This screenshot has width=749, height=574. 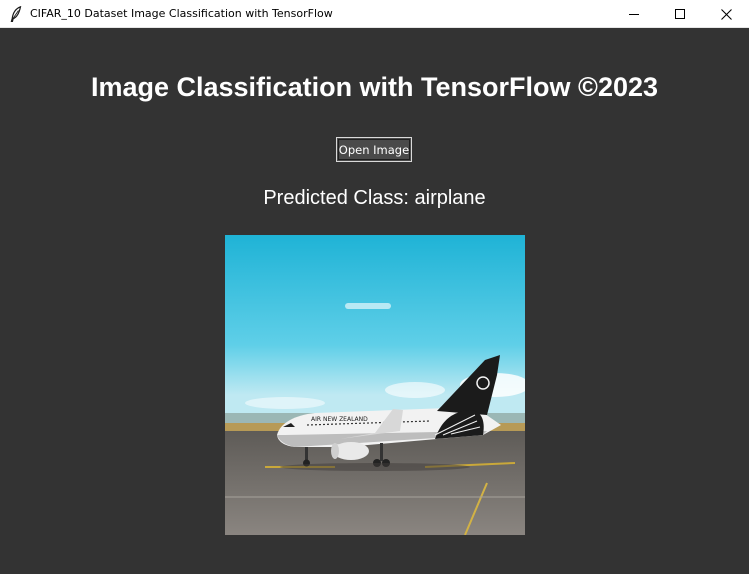 I want to click on prediction-label: Predicted Class: airplane, so click(x=374, y=198).